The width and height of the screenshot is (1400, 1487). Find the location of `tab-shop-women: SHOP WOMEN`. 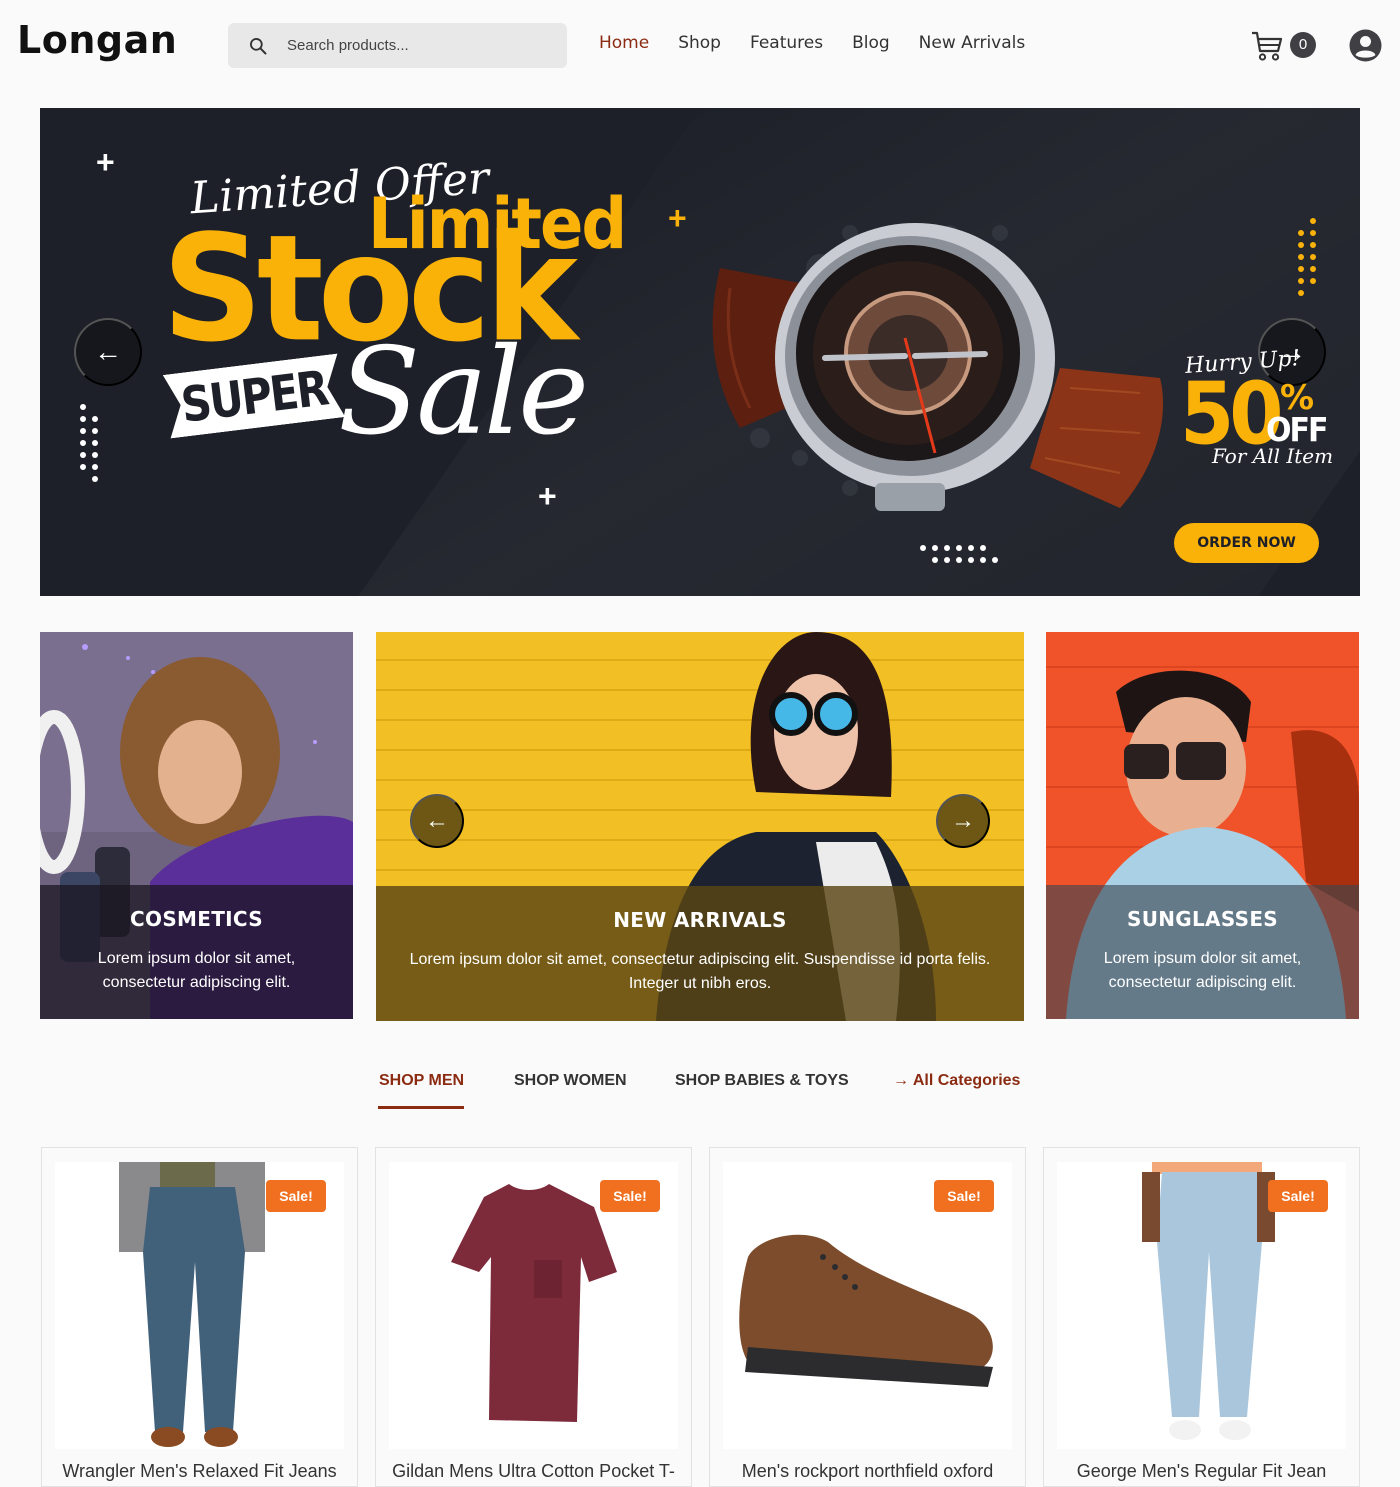

tab-shop-women: SHOP WOMEN is located at coordinates (570, 1081).